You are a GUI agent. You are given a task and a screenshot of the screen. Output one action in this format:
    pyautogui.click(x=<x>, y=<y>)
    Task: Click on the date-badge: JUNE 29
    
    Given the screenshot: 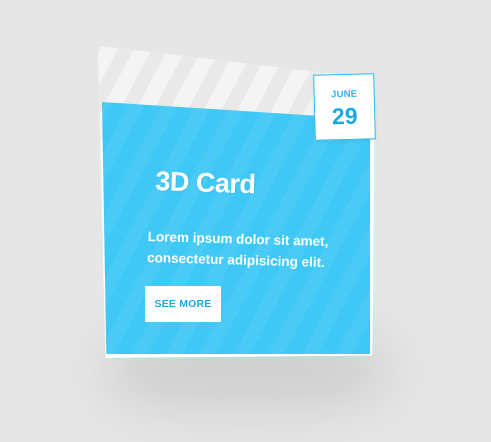 What is the action you would take?
    pyautogui.click(x=344, y=107)
    